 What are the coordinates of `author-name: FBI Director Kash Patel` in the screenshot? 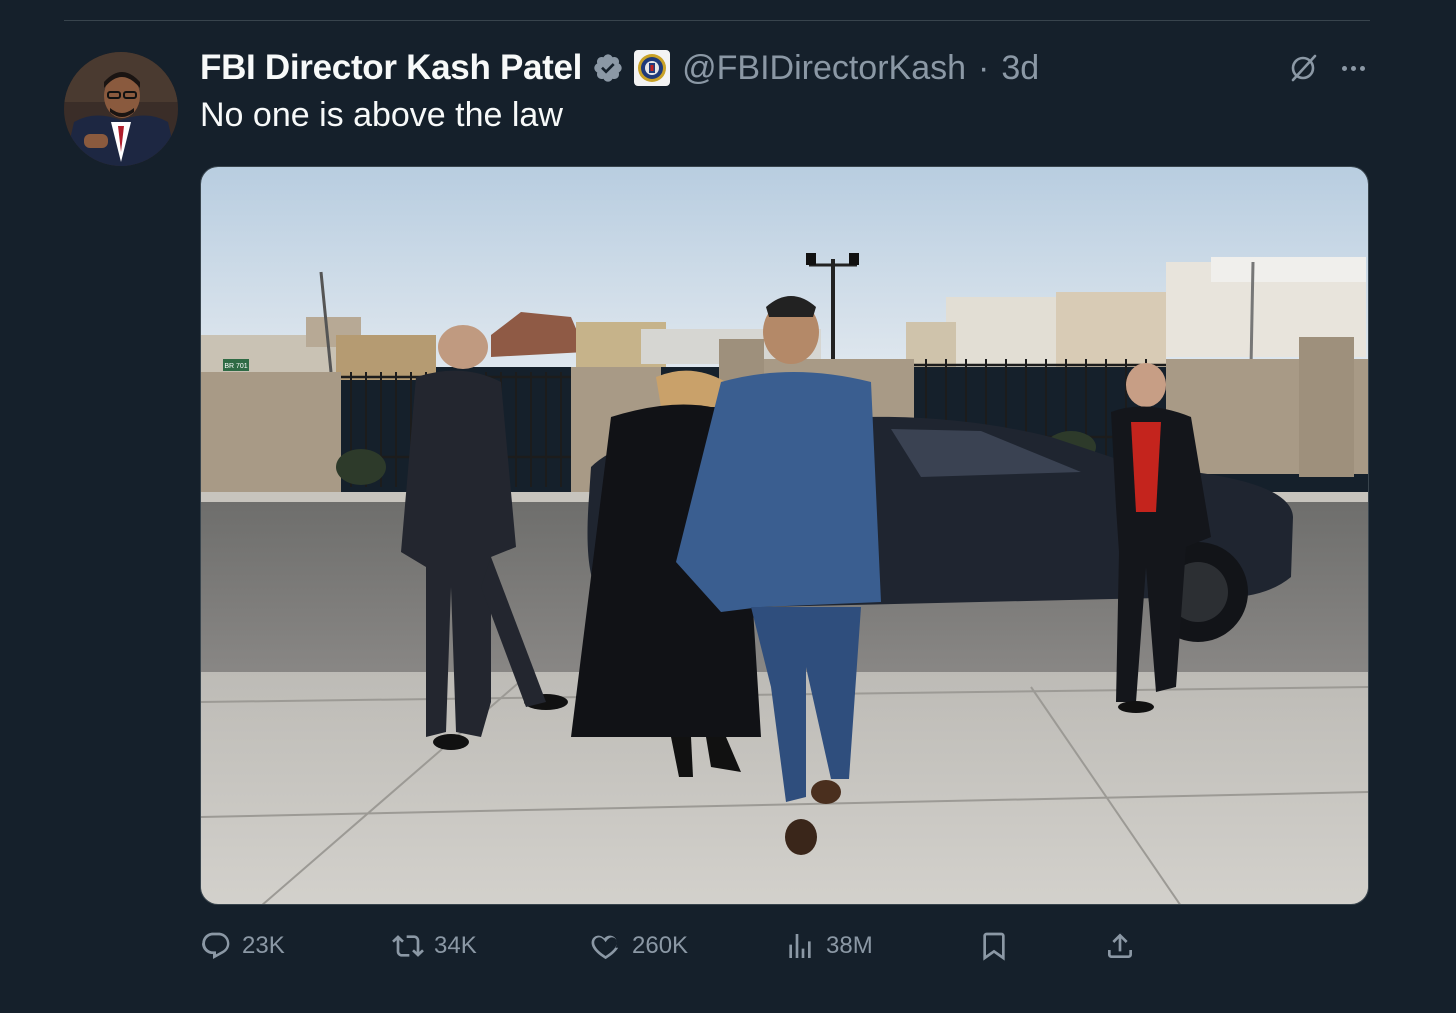 It's located at (391, 68).